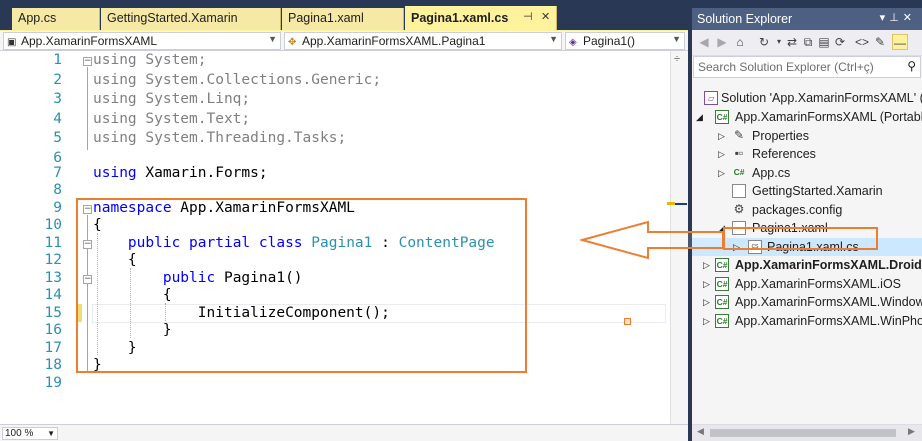 The width and height of the screenshot is (922, 441). Describe the element at coordinates (56, 19) in the screenshot. I see `tab-app-cs: App.cs` at that location.